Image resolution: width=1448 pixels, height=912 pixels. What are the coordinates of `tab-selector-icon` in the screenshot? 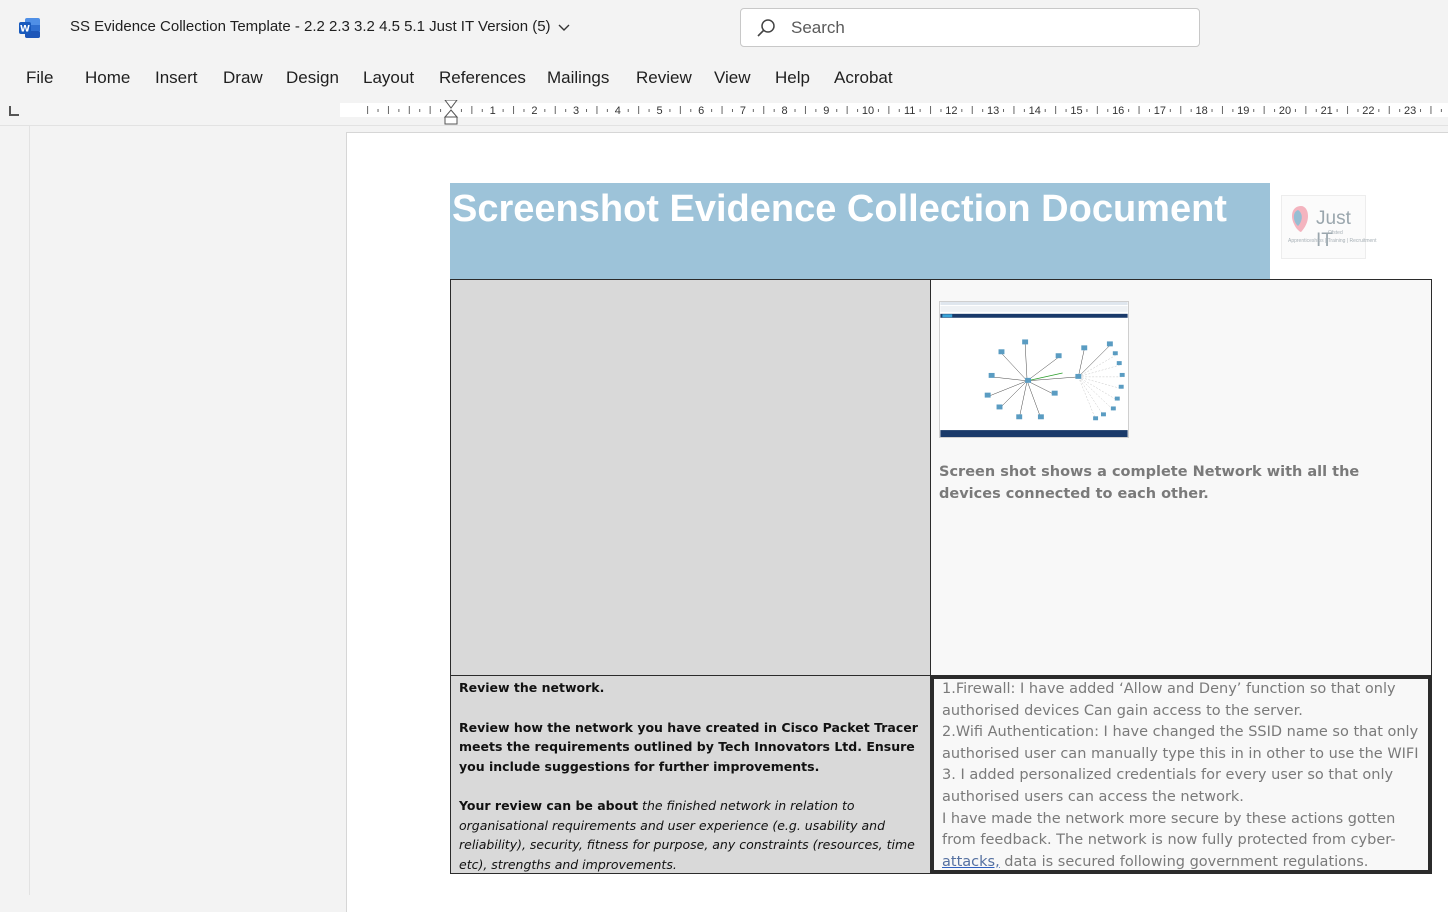 It's located at (14, 111).